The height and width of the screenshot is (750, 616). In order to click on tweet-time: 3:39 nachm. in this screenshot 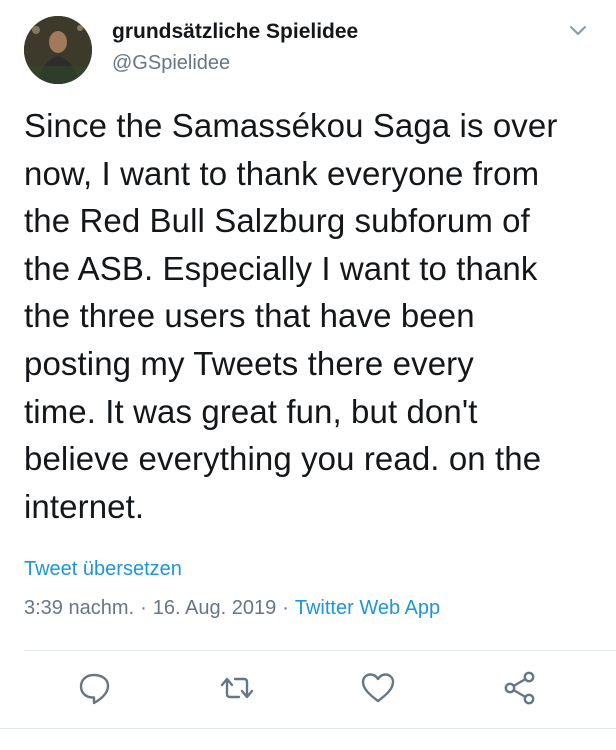, I will do `click(79, 608)`.